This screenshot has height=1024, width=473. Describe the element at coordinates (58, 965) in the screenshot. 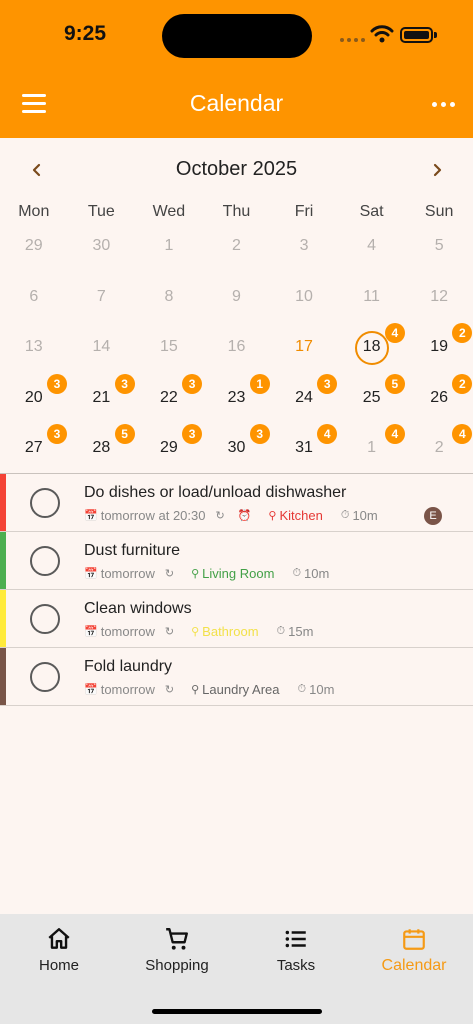

I see `nav-home-label: Home` at that location.